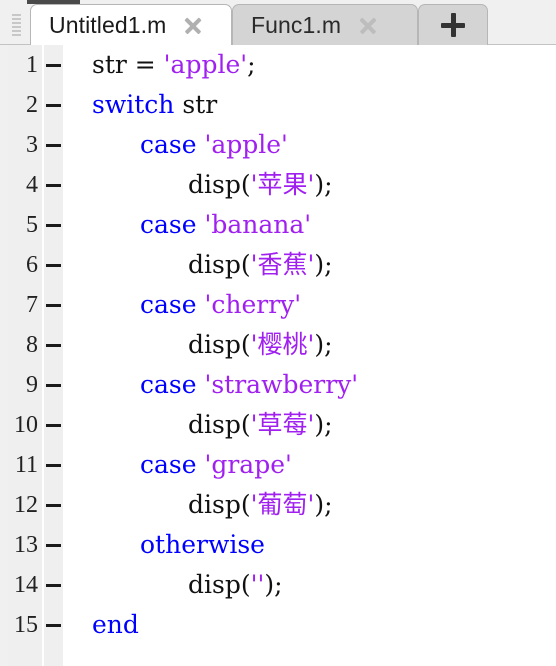 This screenshot has height=666, width=556. Describe the element at coordinates (32, 265) in the screenshot. I see `line-number: 6` at that location.